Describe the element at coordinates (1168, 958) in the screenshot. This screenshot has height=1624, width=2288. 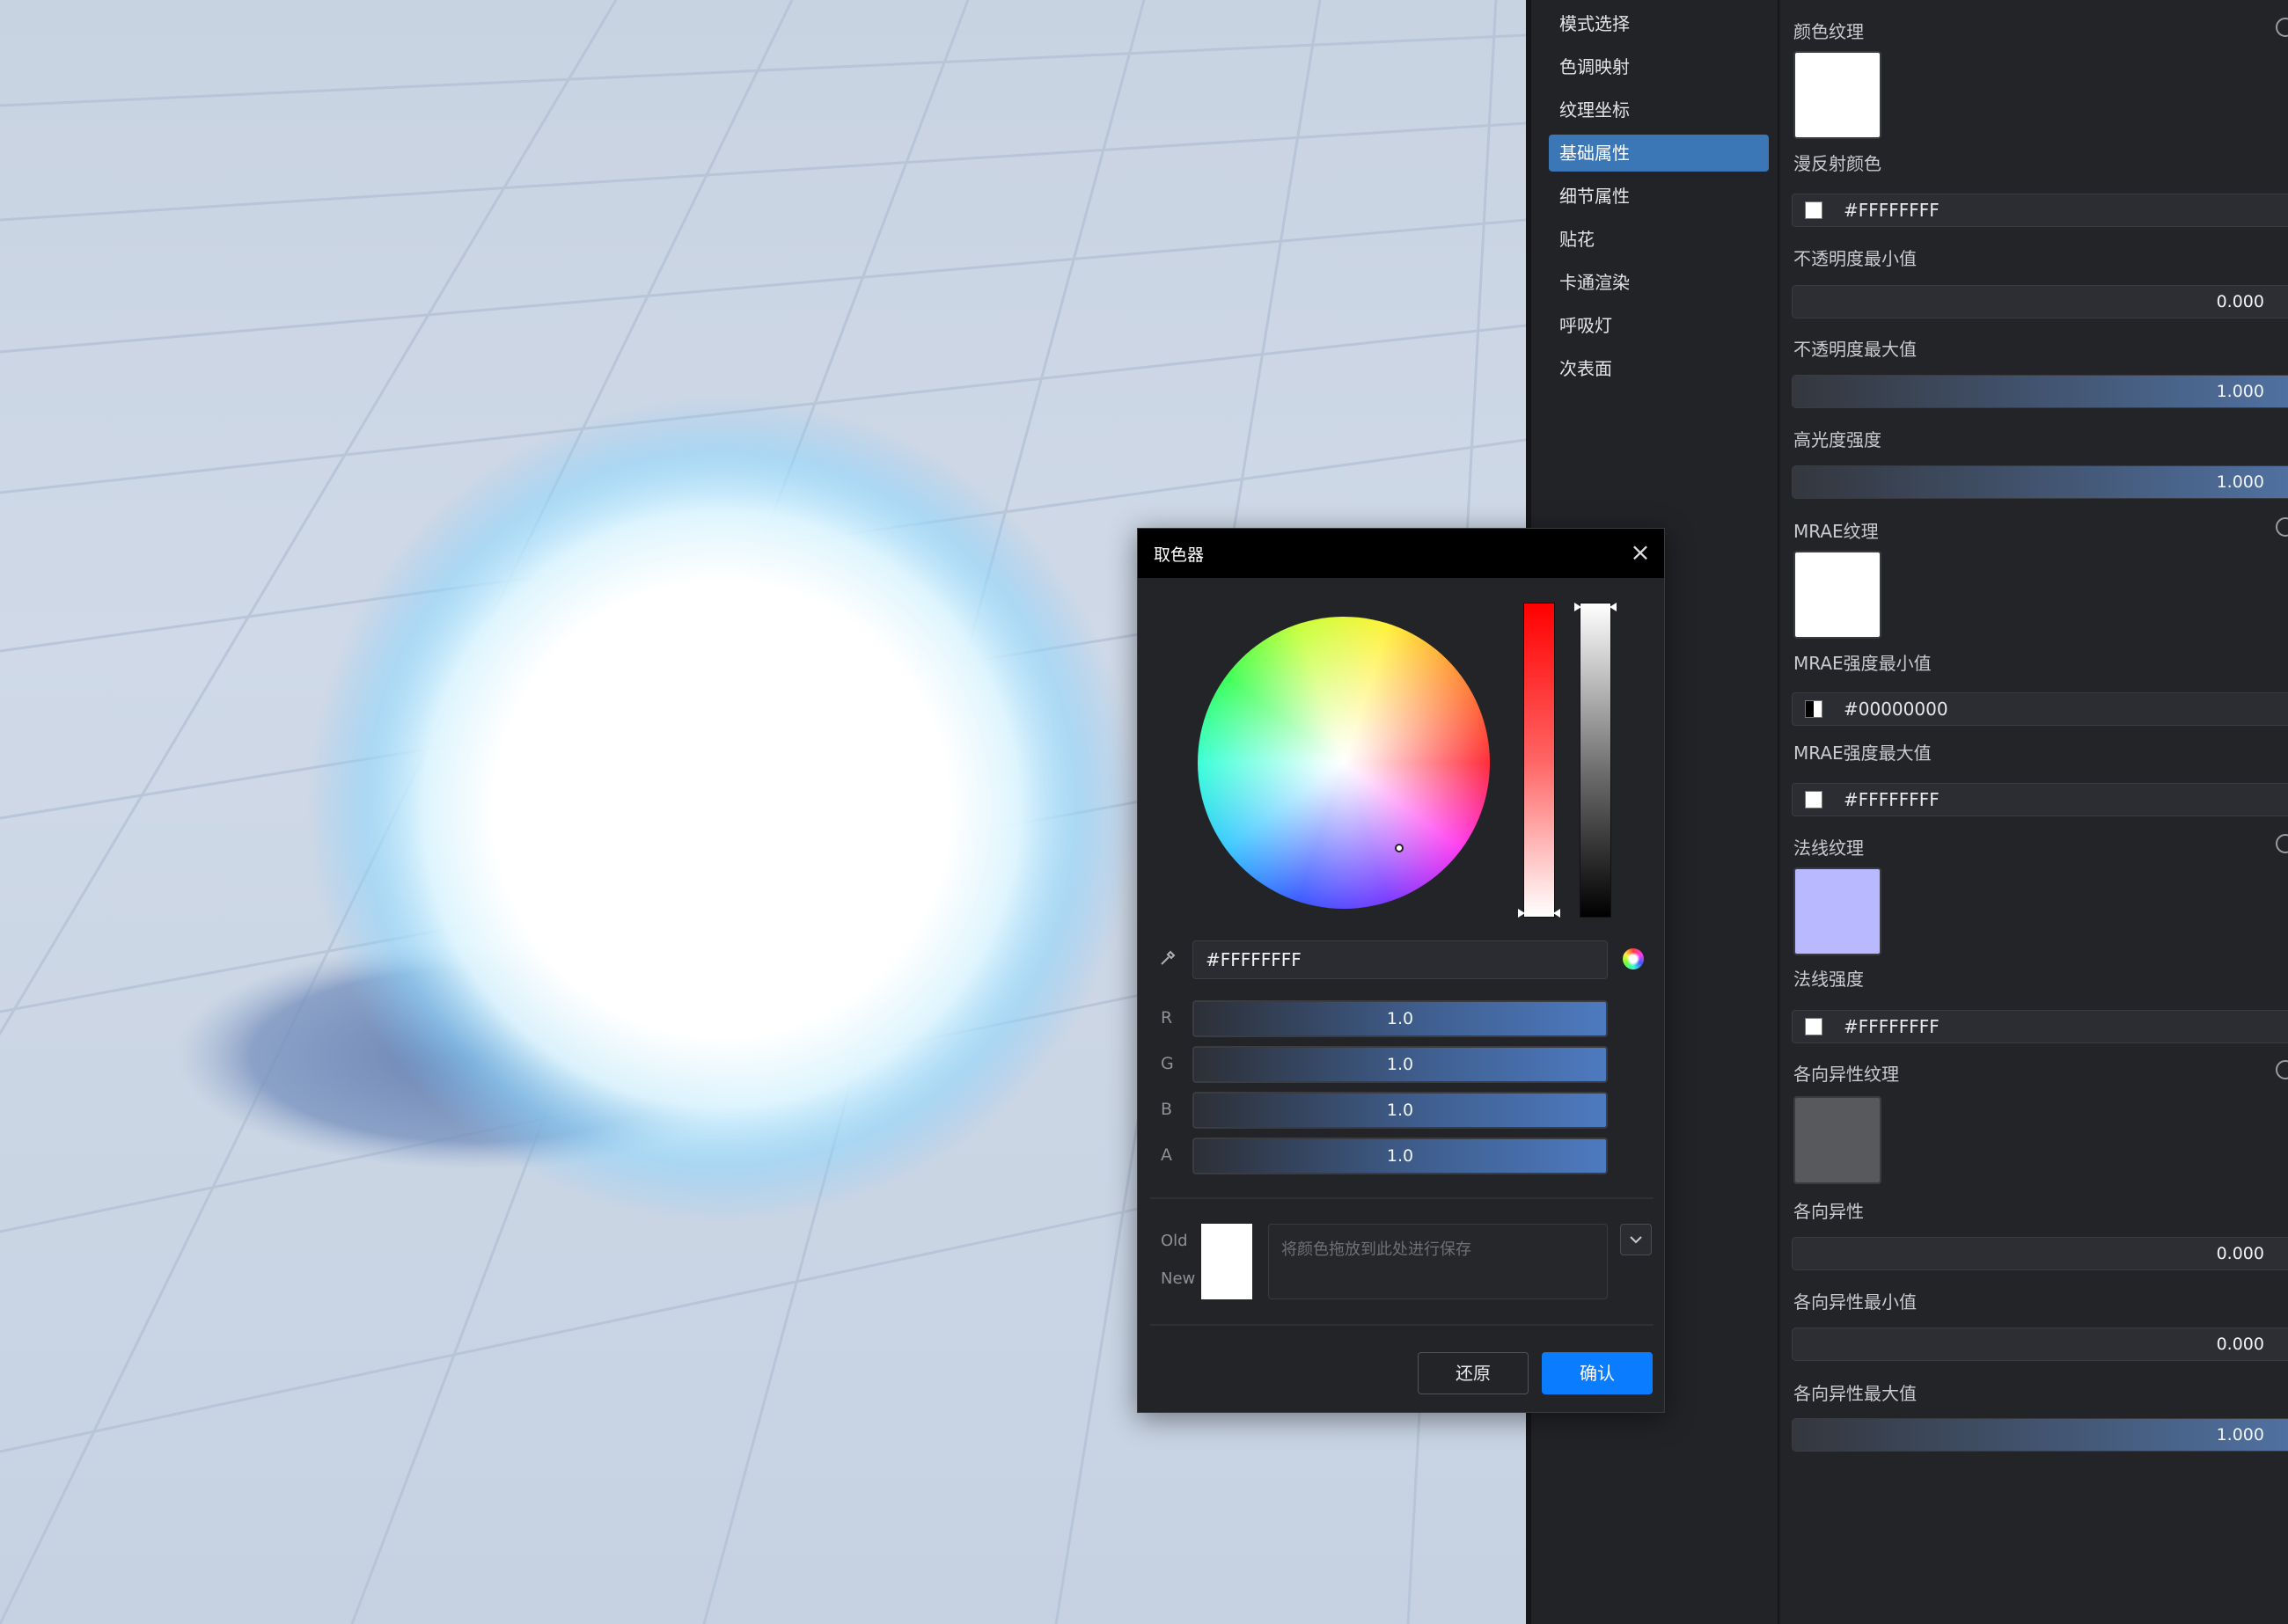
I see `eyedropper-icon` at that location.